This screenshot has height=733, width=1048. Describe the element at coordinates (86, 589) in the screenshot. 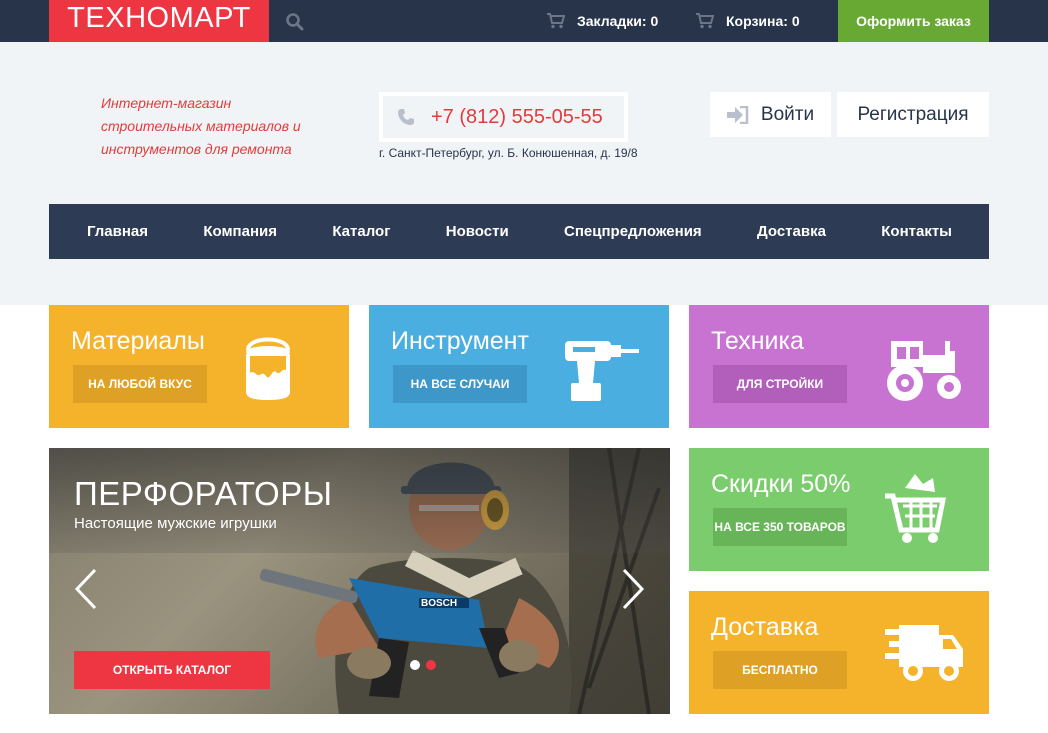

I see `slider-prev-arrow-icon` at that location.